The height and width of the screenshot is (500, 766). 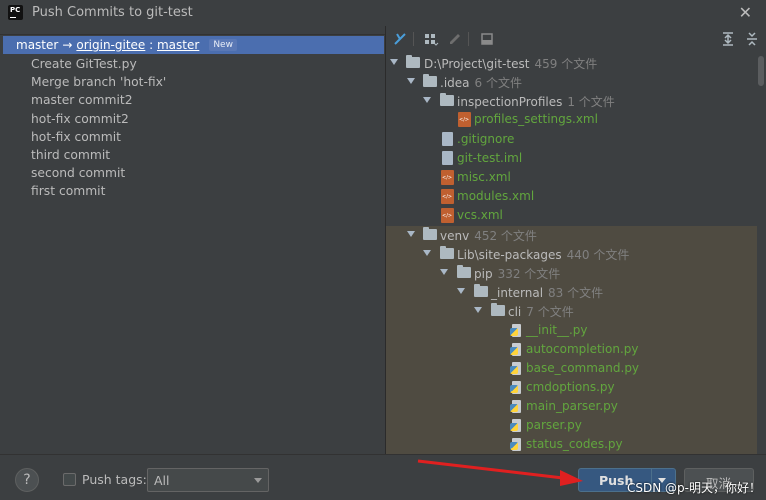 I want to click on expand-collapse-diff-icon, so click(x=400, y=39).